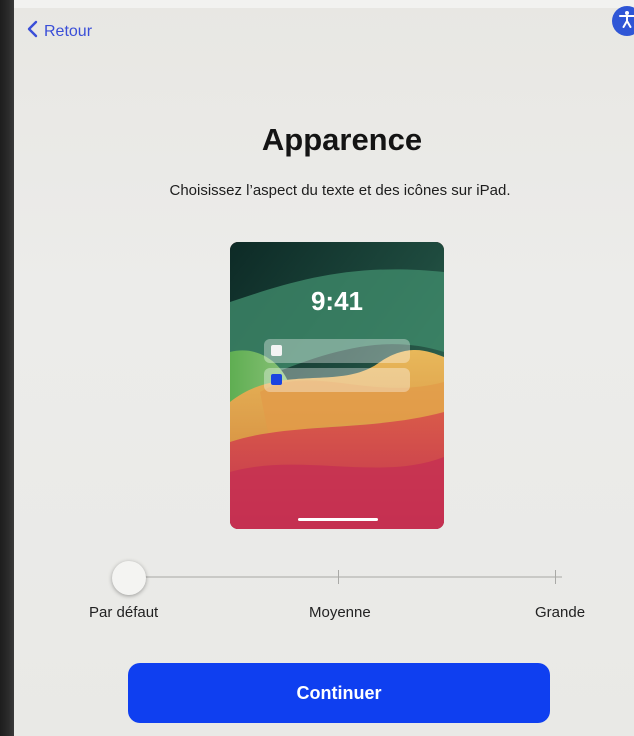 The width and height of the screenshot is (634, 736). Describe the element at coordinates (317, 4) in the screenshot. I see `top-edge` at that location.